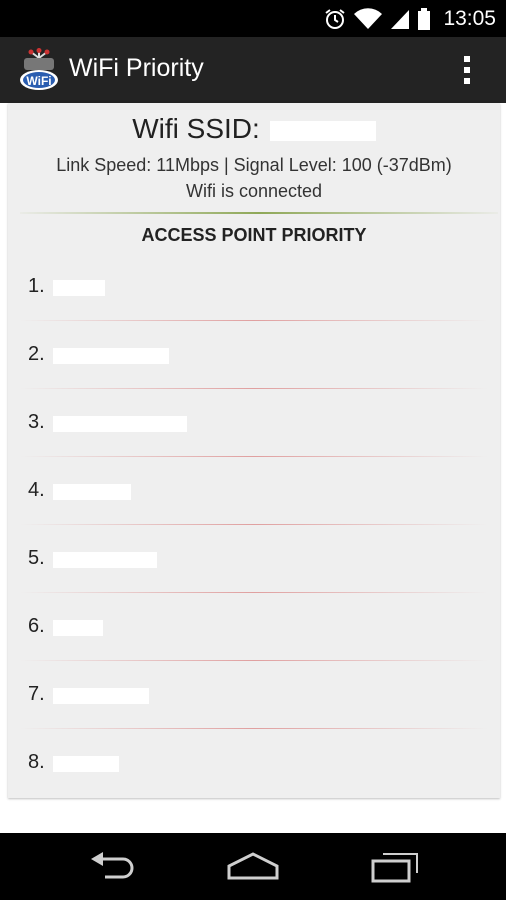  What do you see at coordinates (335, 18) in the screenshot?
I see `alarm-icon` at bounding box center [335, 18].